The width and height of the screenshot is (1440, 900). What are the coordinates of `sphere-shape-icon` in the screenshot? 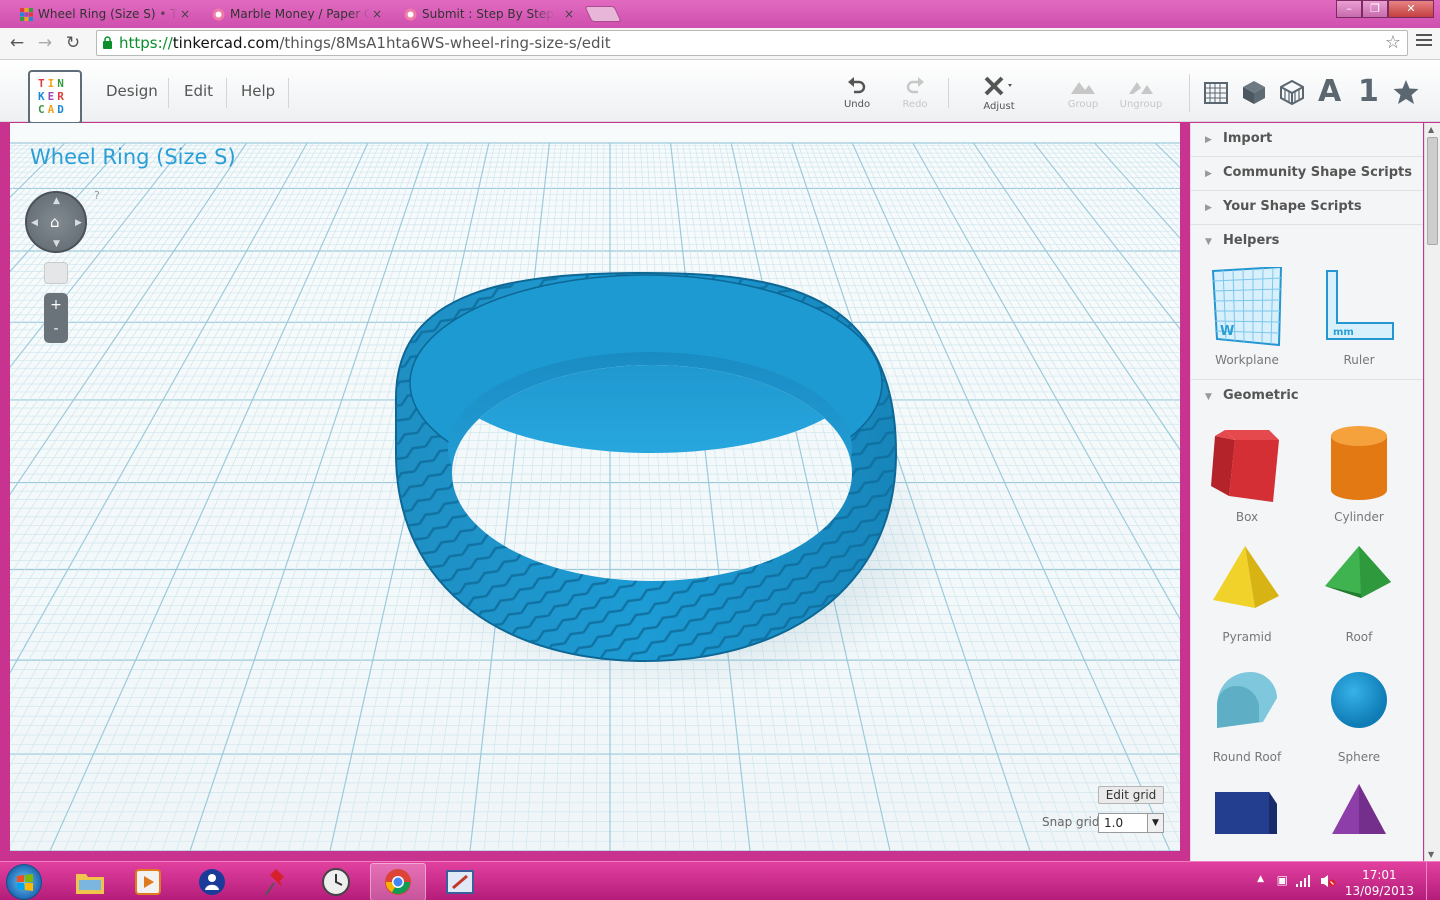 It's located at (1359, 700).